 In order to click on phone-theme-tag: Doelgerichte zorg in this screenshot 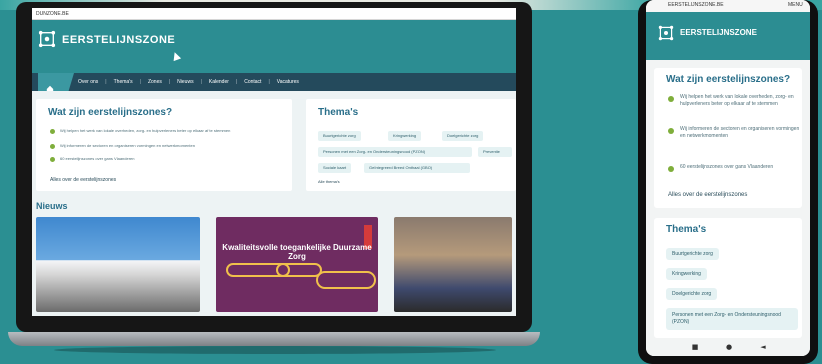, I will do `click(692, 294)`.